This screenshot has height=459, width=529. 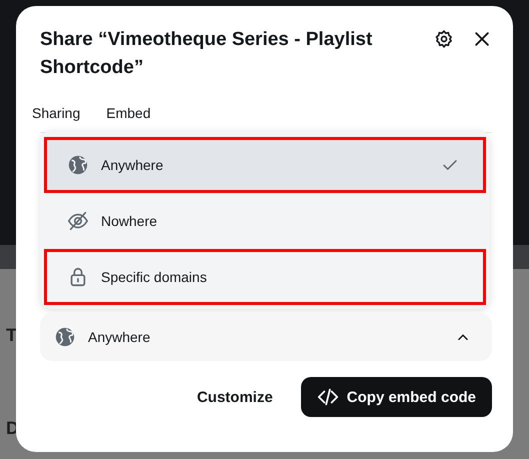 I want to click on menu-item: Nowhere, so click(x=265, y=221).